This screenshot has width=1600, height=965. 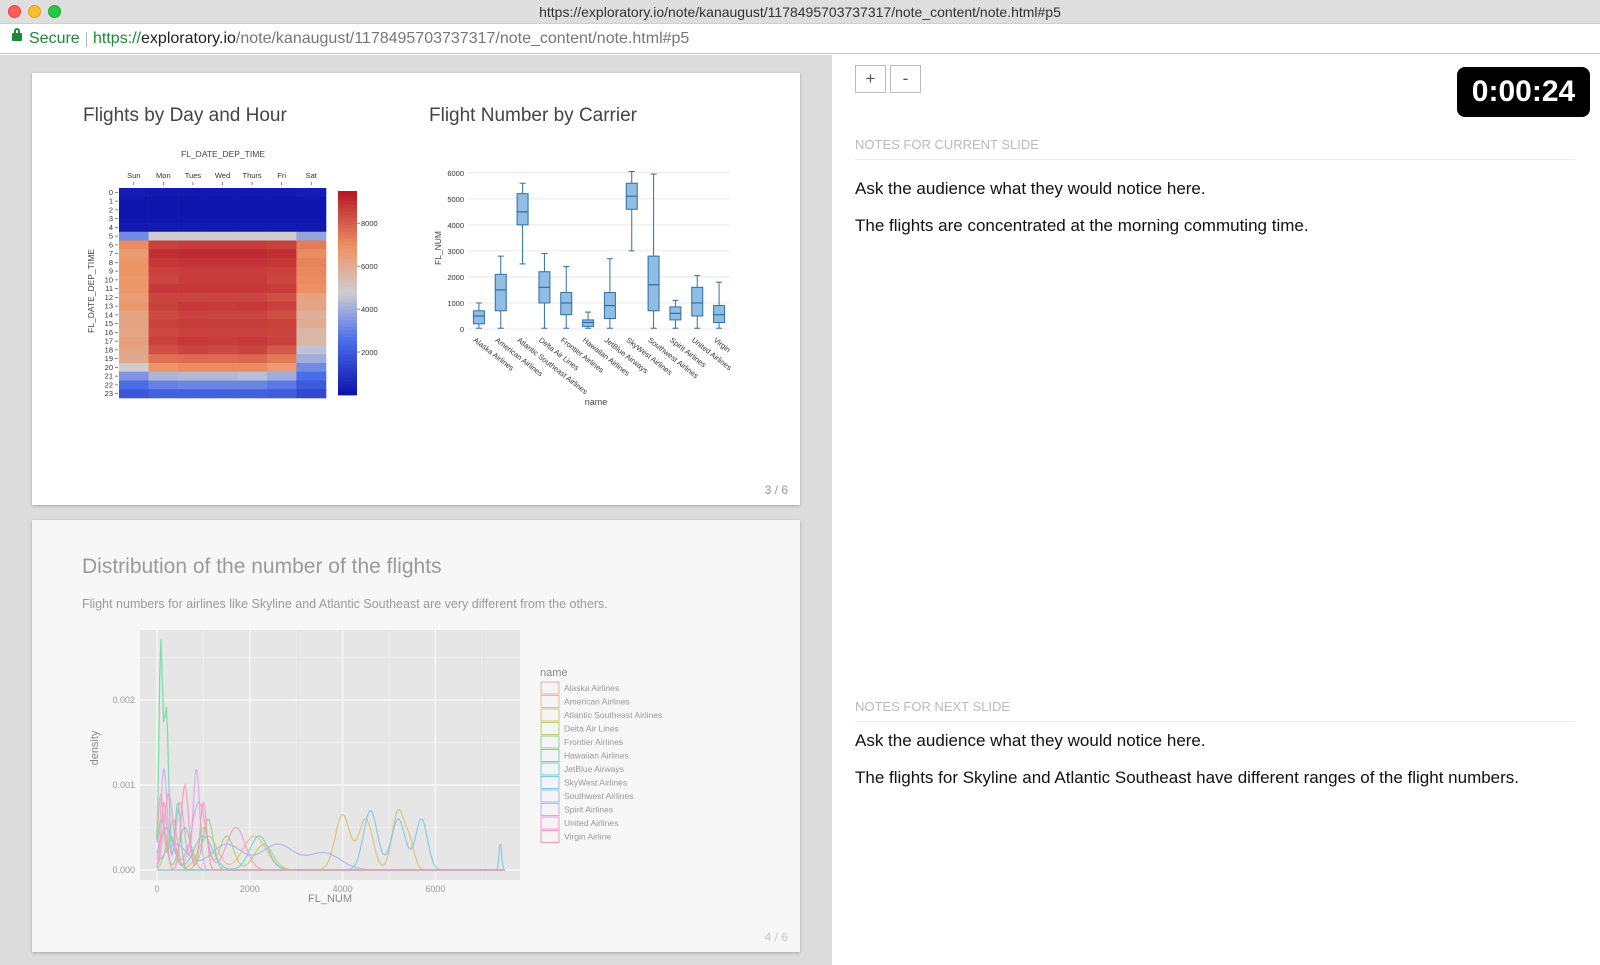 What do you see at coordinates (111, 201) in the screenshot?
I see `heatmap-y-tick: 1` at bounding box center [111, 201].